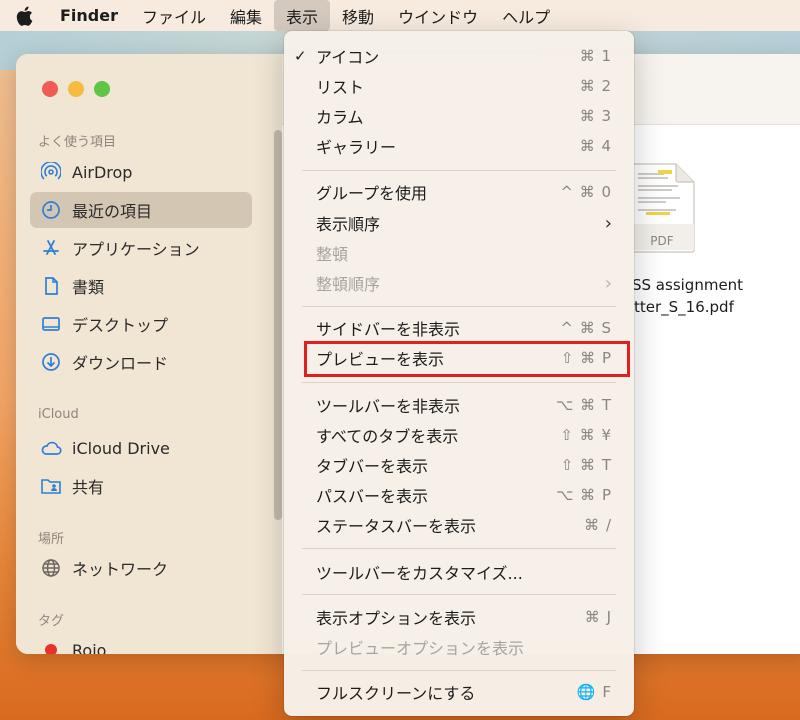  Describe the element at coordinates (112, 211) in the screenshot. I see `sidebar-item-label: 最近の項目` at that location.